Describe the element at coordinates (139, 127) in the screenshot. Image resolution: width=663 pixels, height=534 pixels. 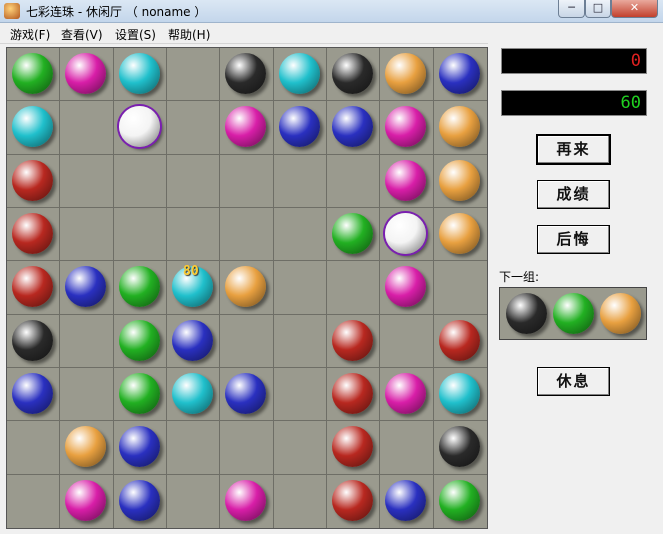
I see `white-ball` at that location.